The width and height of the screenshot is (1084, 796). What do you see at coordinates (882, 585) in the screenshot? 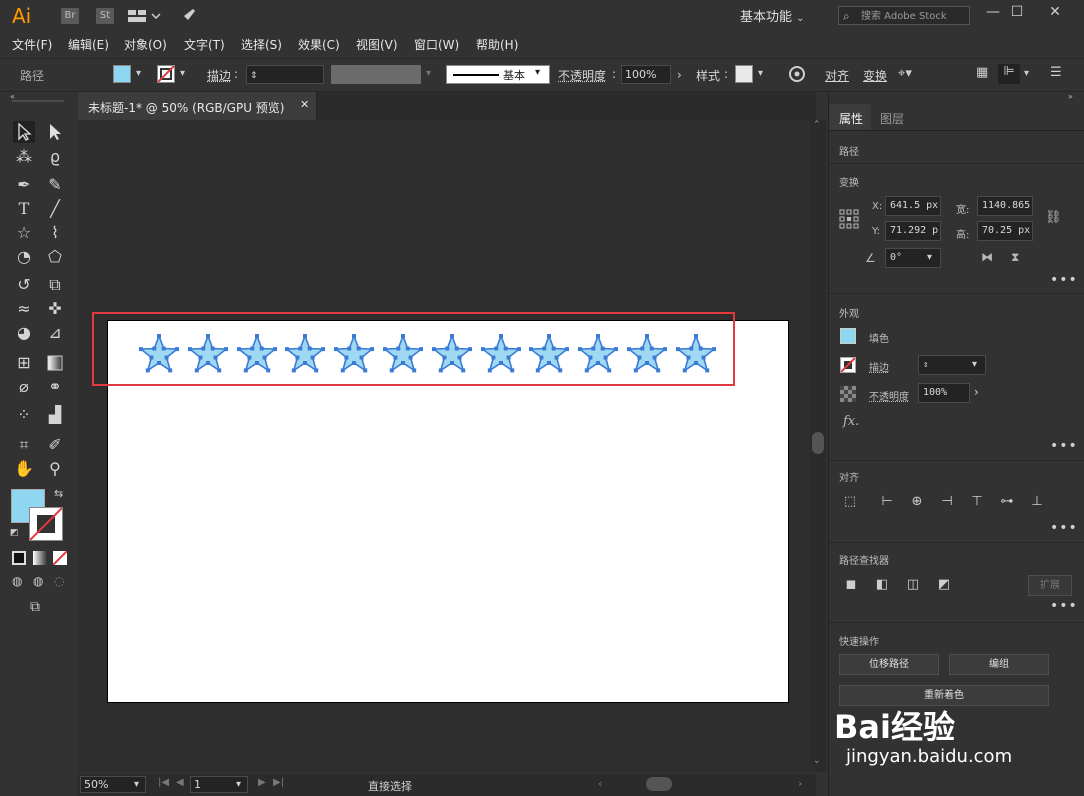
I see `minus-front-icon: ◧` at bounding box center [882, 585].